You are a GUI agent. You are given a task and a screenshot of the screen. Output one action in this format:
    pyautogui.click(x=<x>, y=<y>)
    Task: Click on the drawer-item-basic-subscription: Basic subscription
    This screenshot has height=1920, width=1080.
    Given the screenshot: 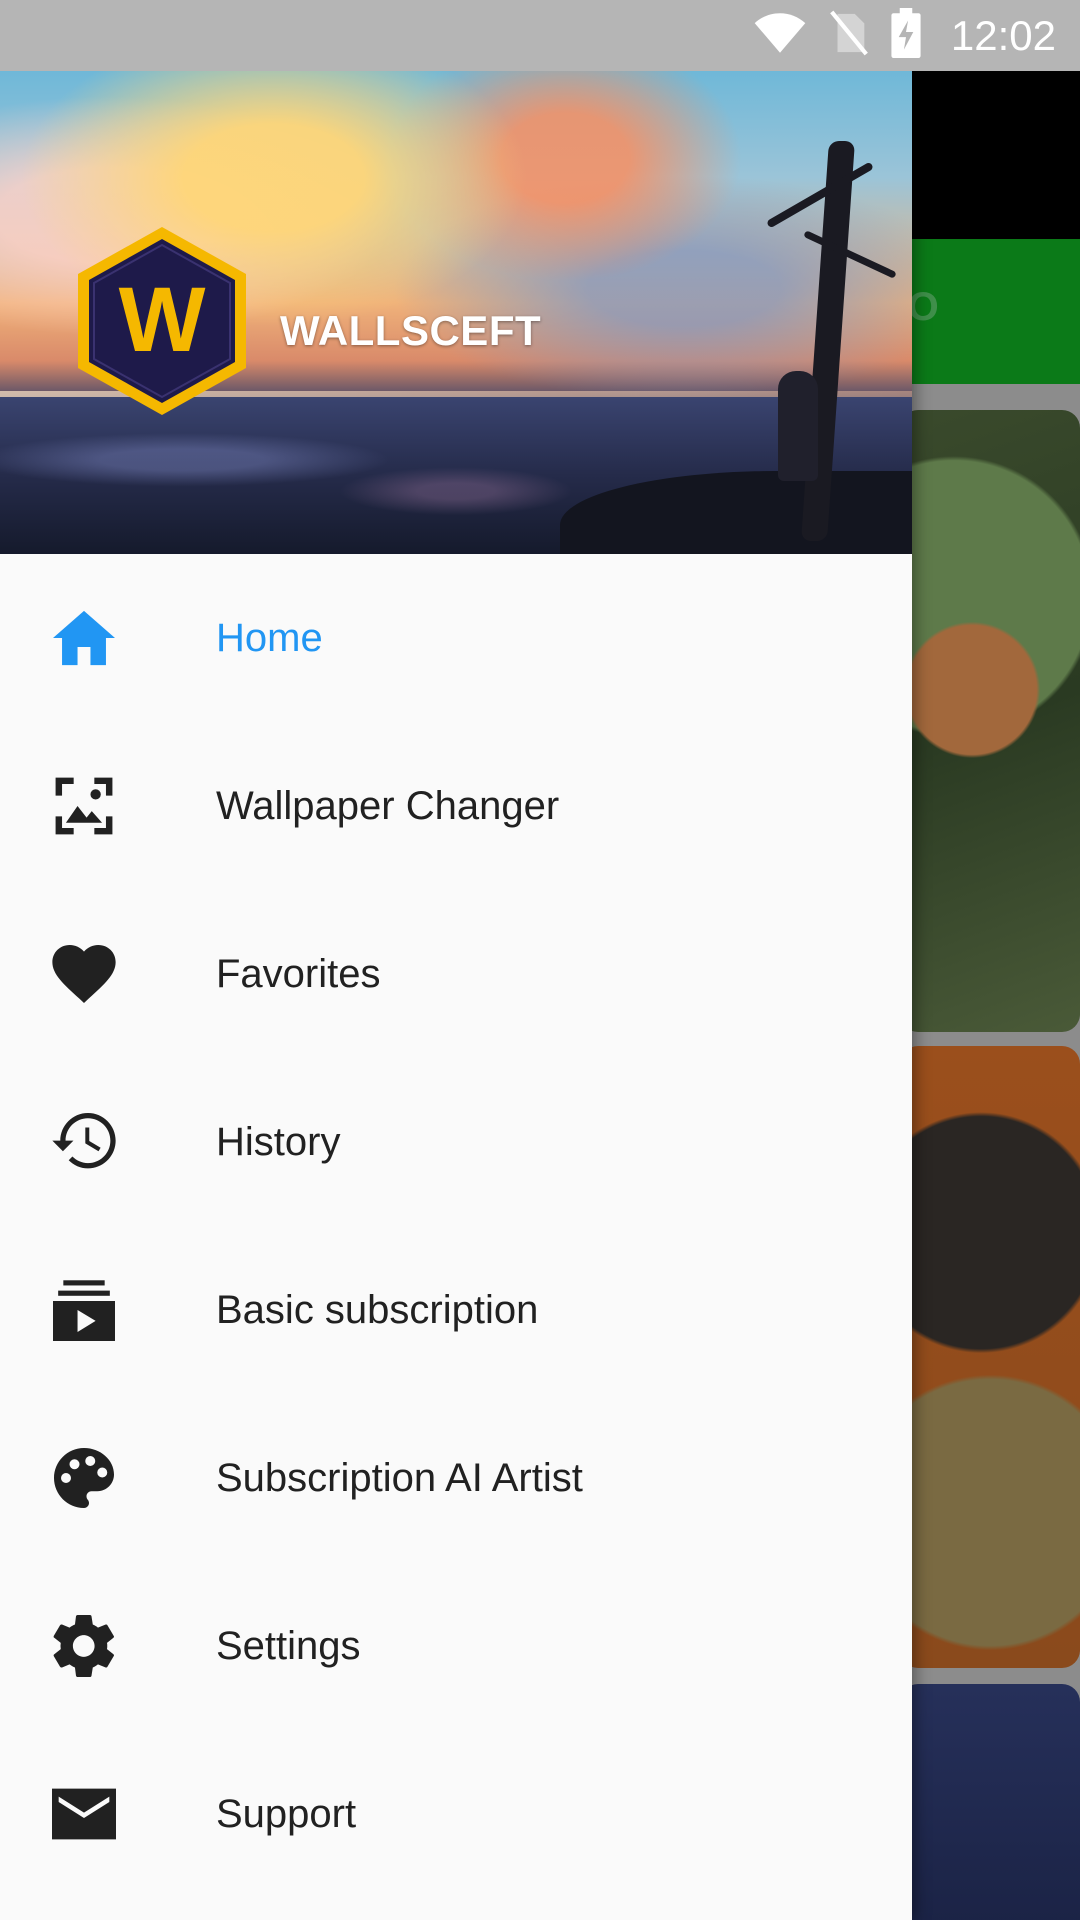 What is the action you would take?
    pyautogui.click(x=456, y=1310)
    